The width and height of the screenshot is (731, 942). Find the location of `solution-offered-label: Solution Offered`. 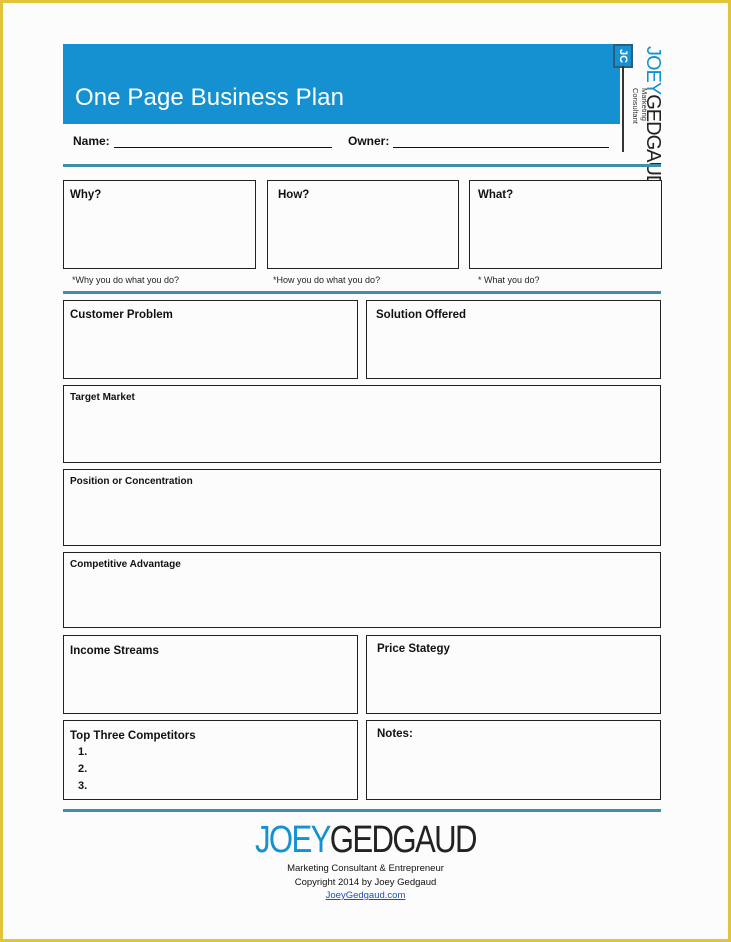

solution-offered-label: Solution Offered is located at coordinates (421, 315).